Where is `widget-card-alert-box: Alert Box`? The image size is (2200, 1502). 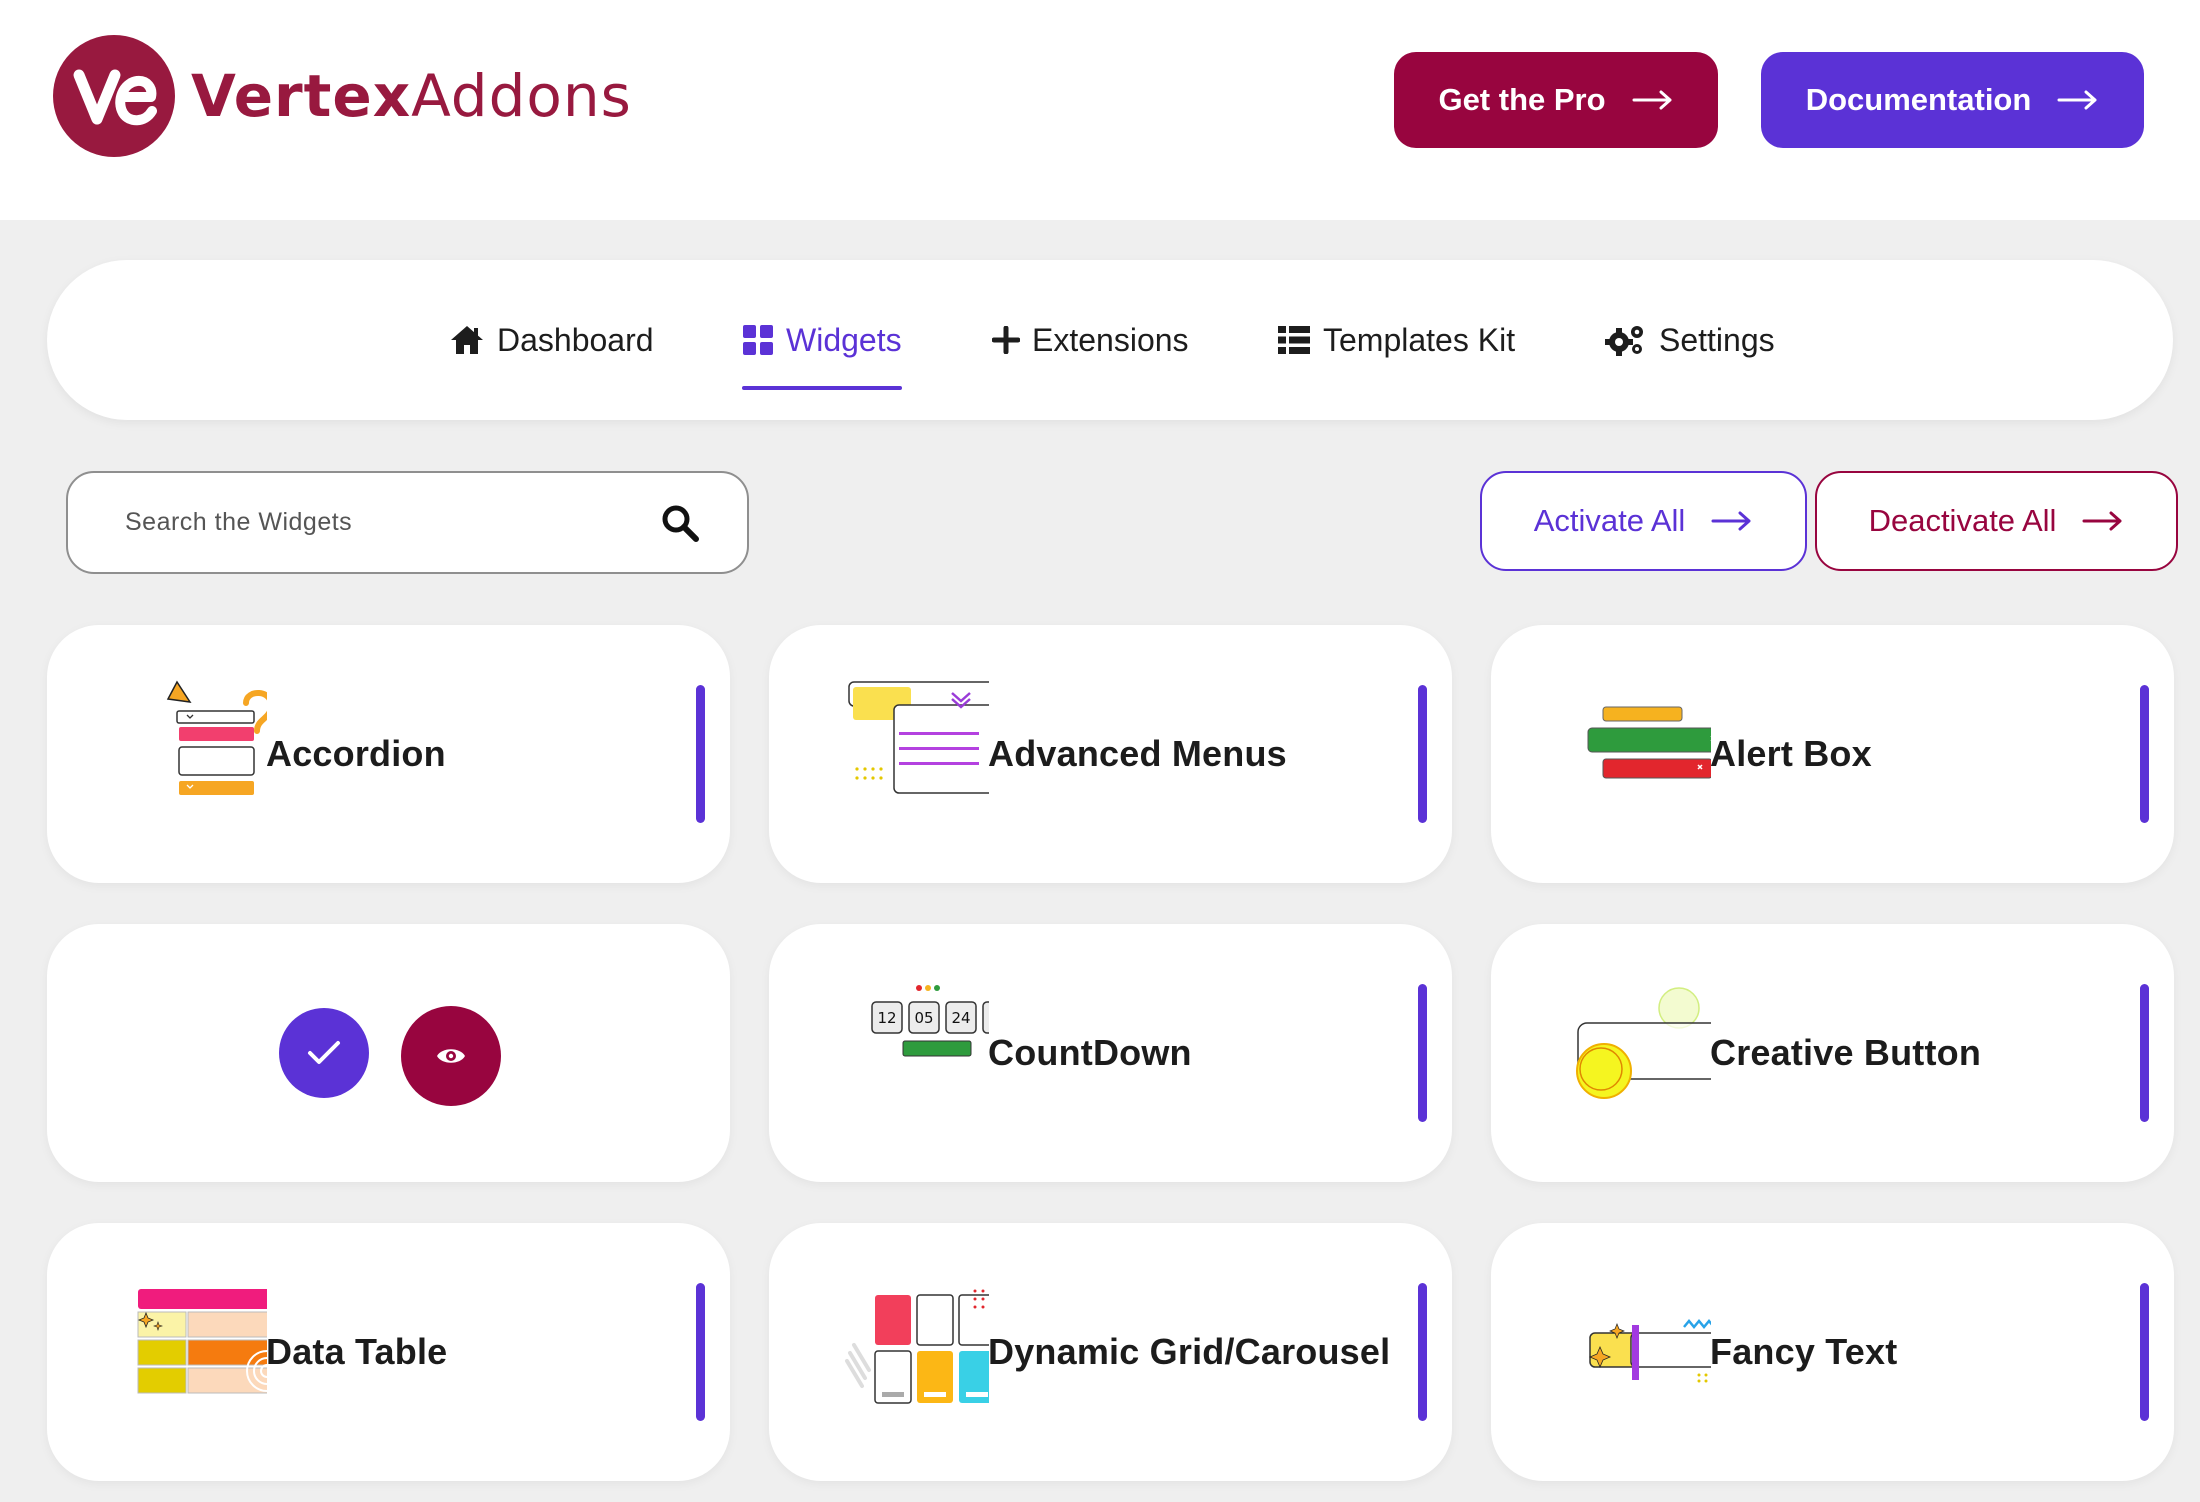
widget-card-alert-box: Alert Box is located at coordinates (1832, 754).